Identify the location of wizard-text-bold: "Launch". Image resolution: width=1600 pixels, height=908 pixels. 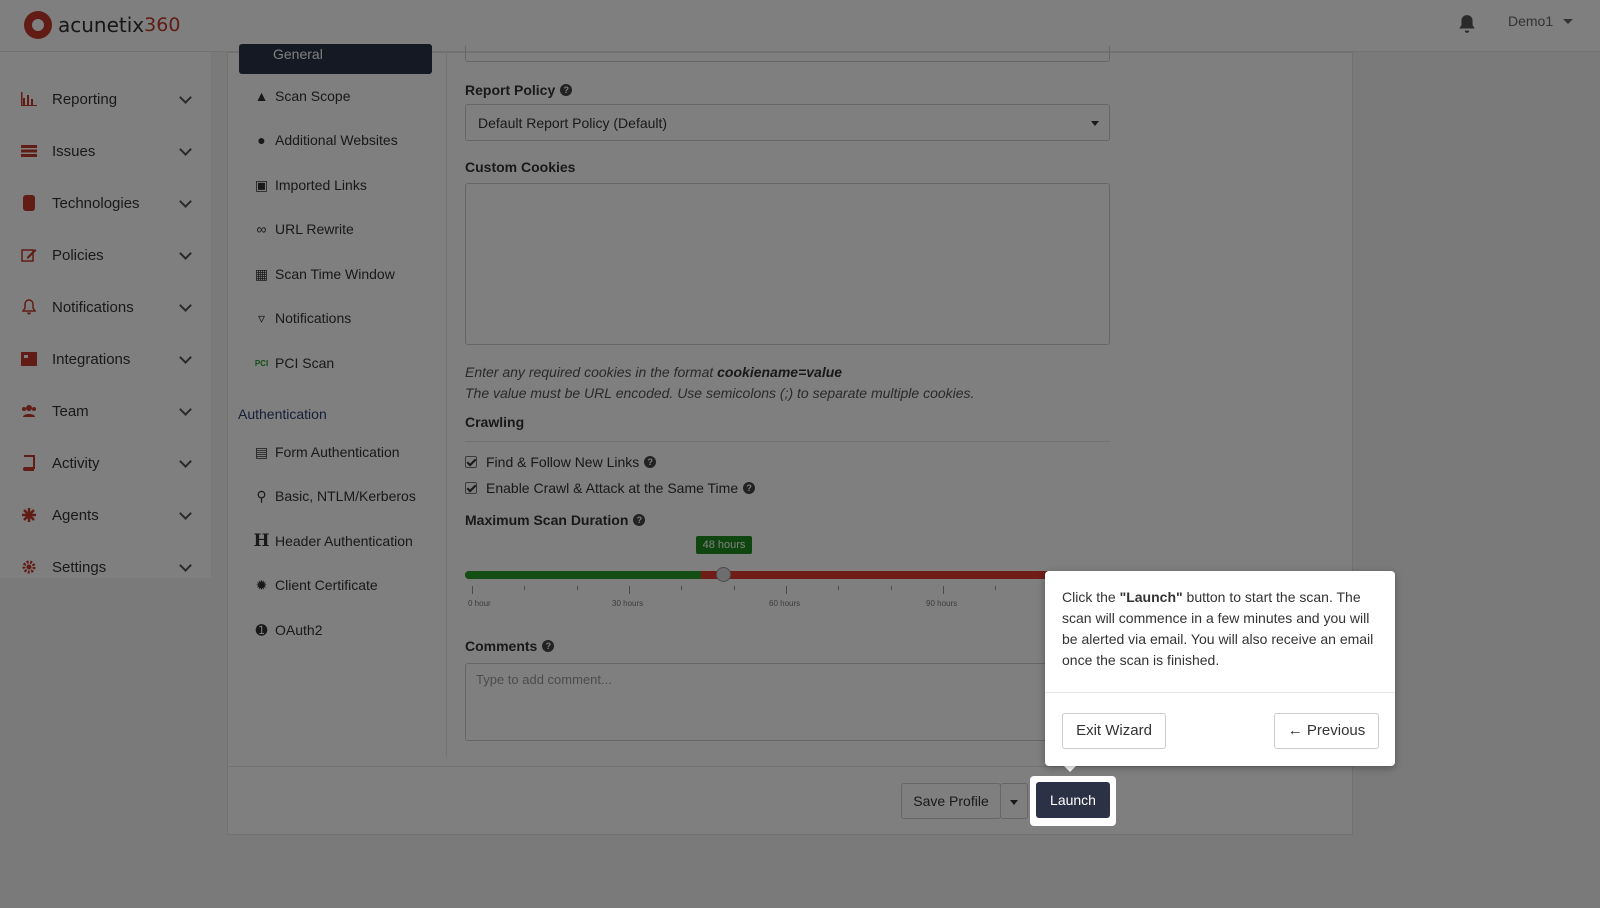
(1151, 597).